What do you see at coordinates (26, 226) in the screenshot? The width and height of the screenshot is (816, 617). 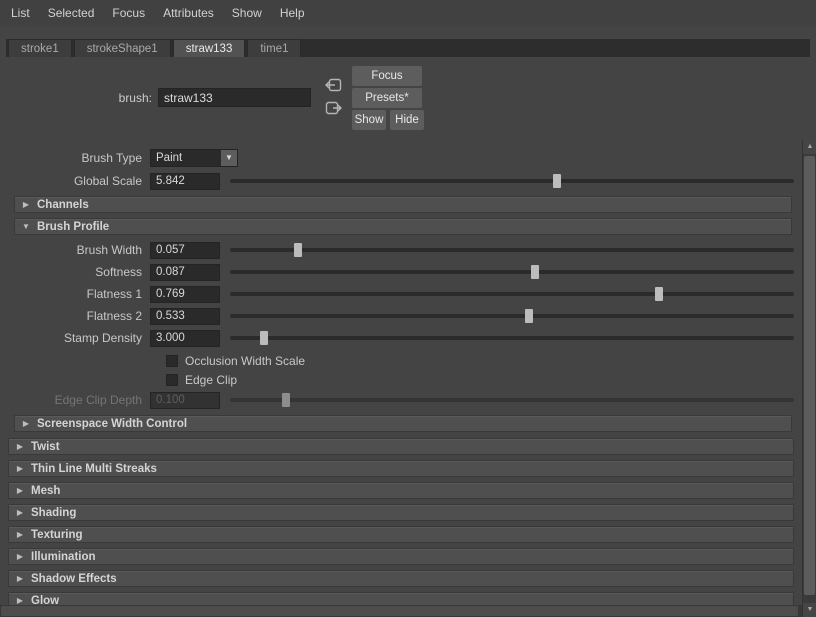 I see `expanded-arrow-icon: ▼` at bounding box center [26, 226].